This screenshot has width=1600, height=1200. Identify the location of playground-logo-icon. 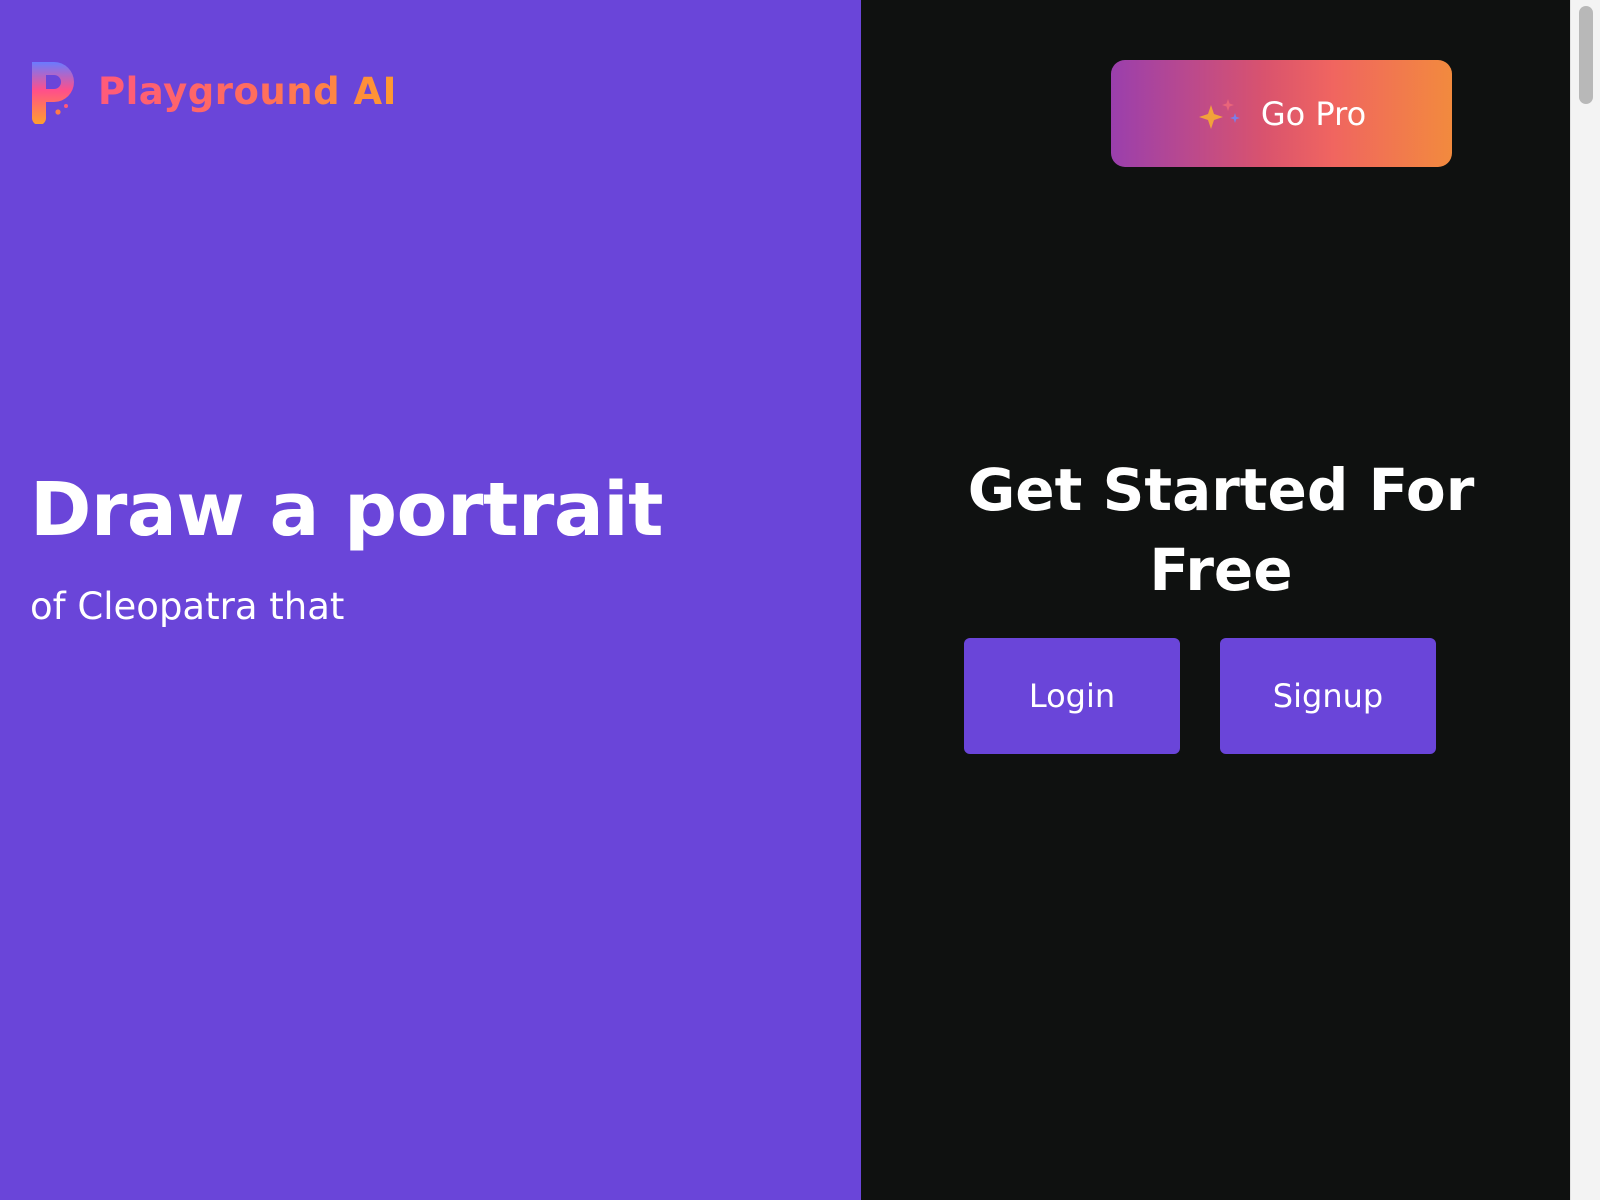
(53, 91).